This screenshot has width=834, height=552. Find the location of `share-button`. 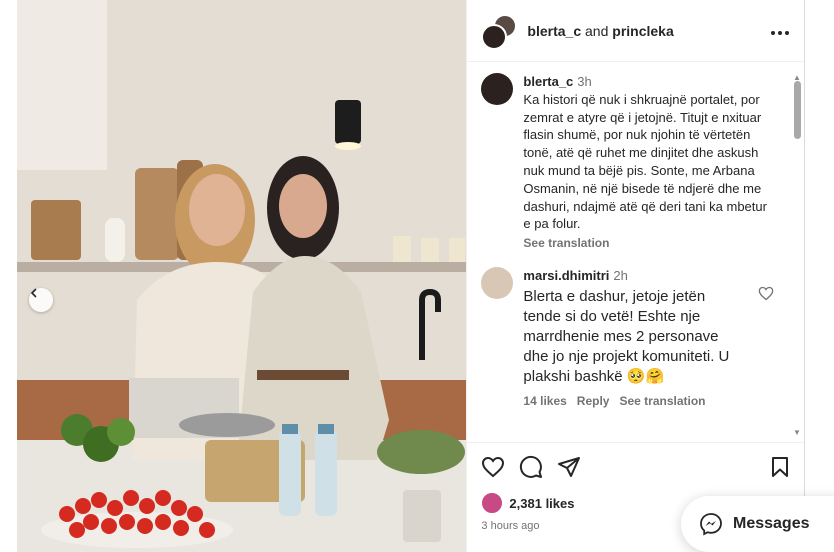

share-button is located at coordinates (569, 469).